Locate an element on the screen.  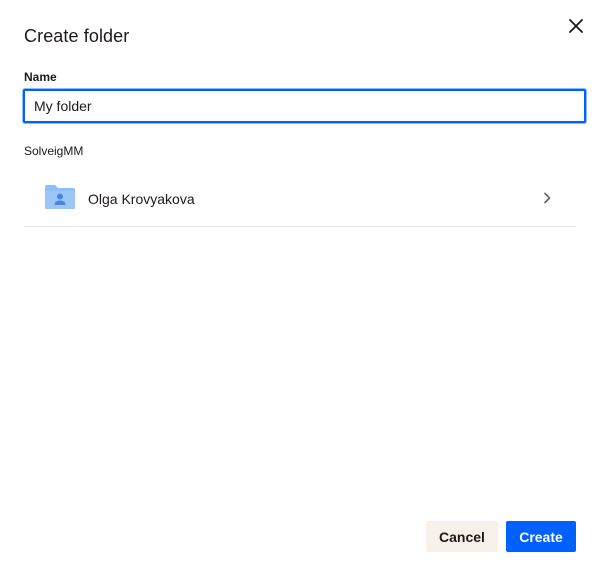
close-button is located at coordinates (576, 26).